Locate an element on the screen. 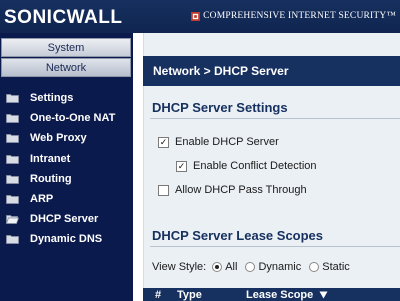 This screenshot has width=400, height=301. tagline-group: COMPREHENSIVE INTERNET SECURITY™ is located at coordinates (293, 16).